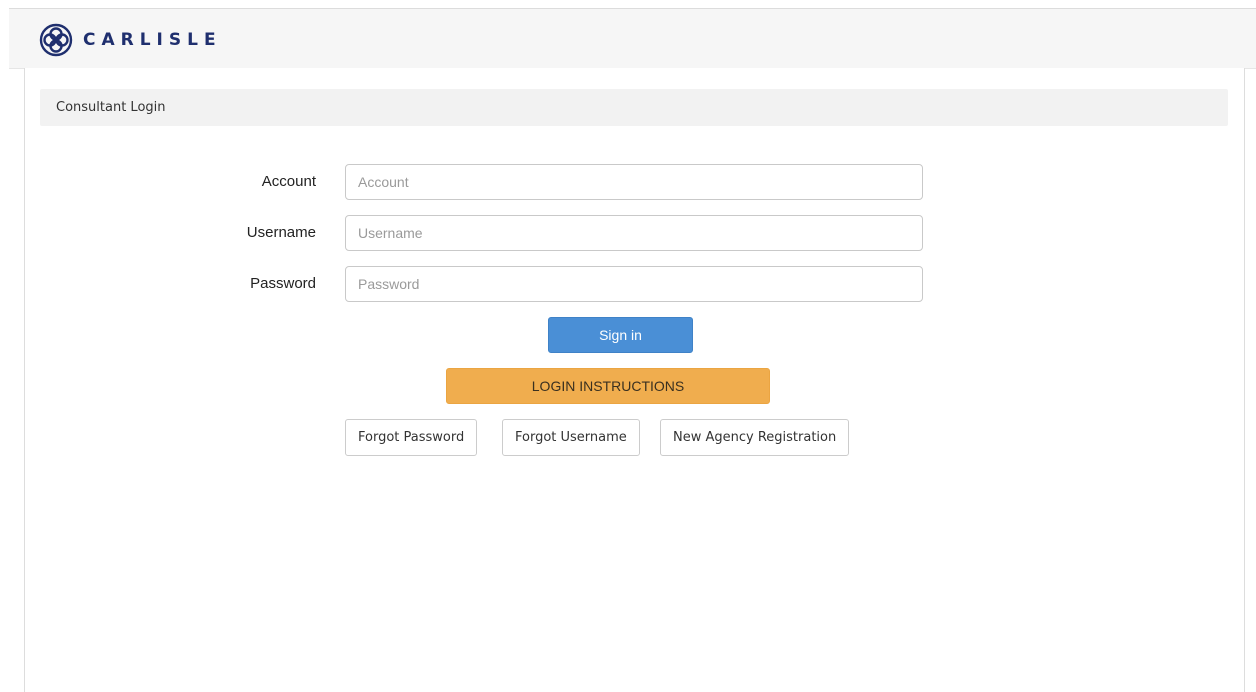  I want to click on password-row: Password, so click(634, 284).